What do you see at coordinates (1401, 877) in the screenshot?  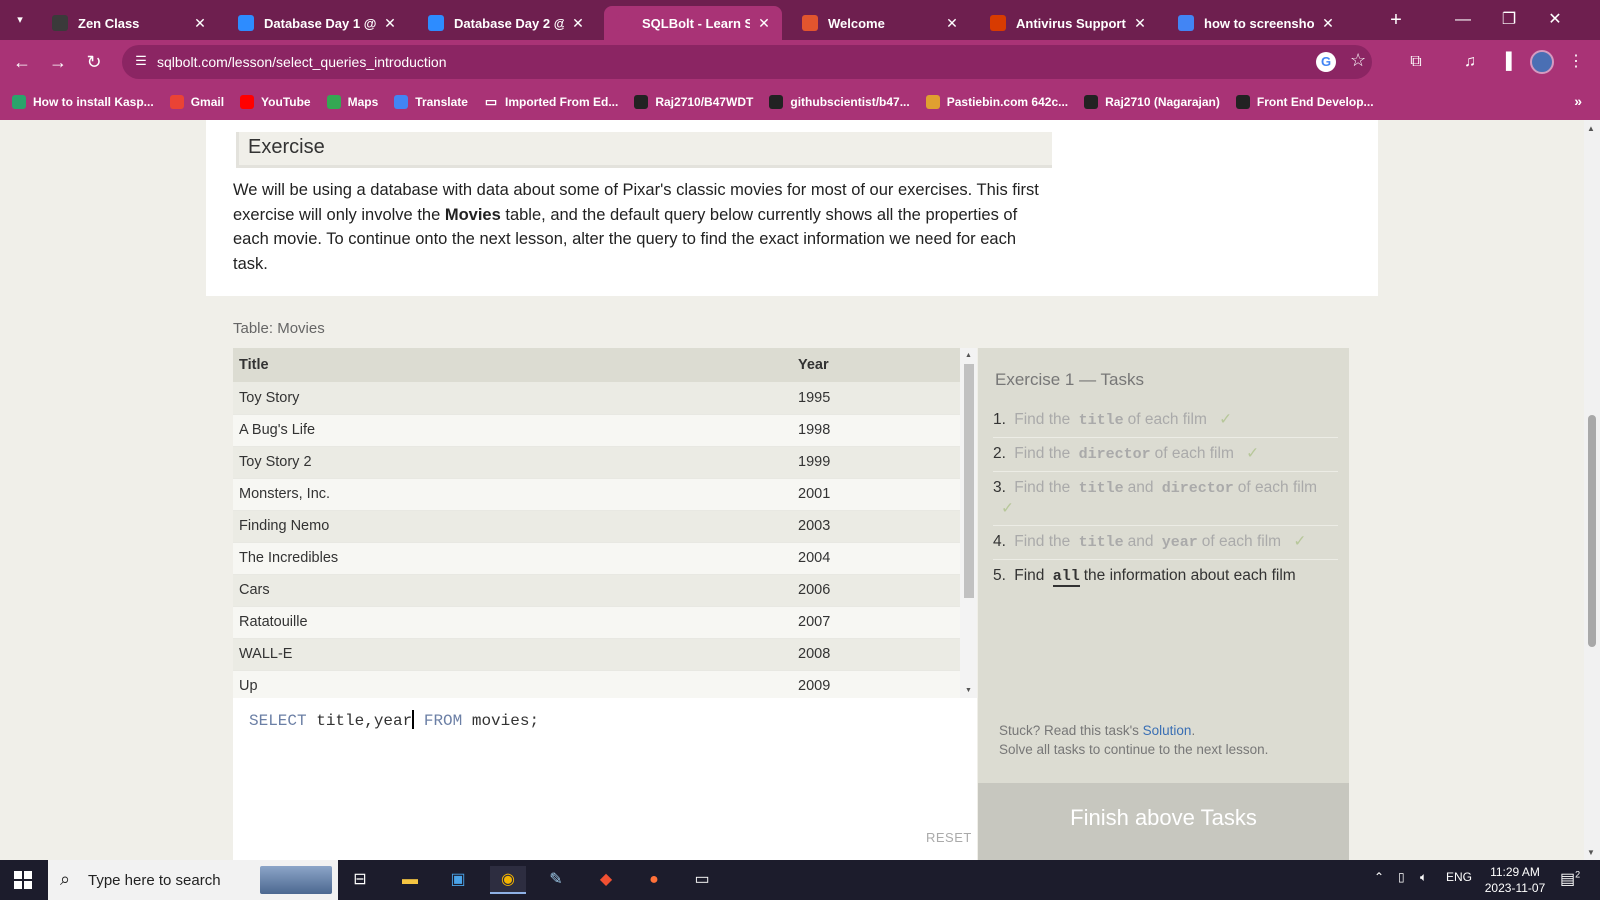 I see `battery-icon: ▯` at bounding box center [1401, 877].